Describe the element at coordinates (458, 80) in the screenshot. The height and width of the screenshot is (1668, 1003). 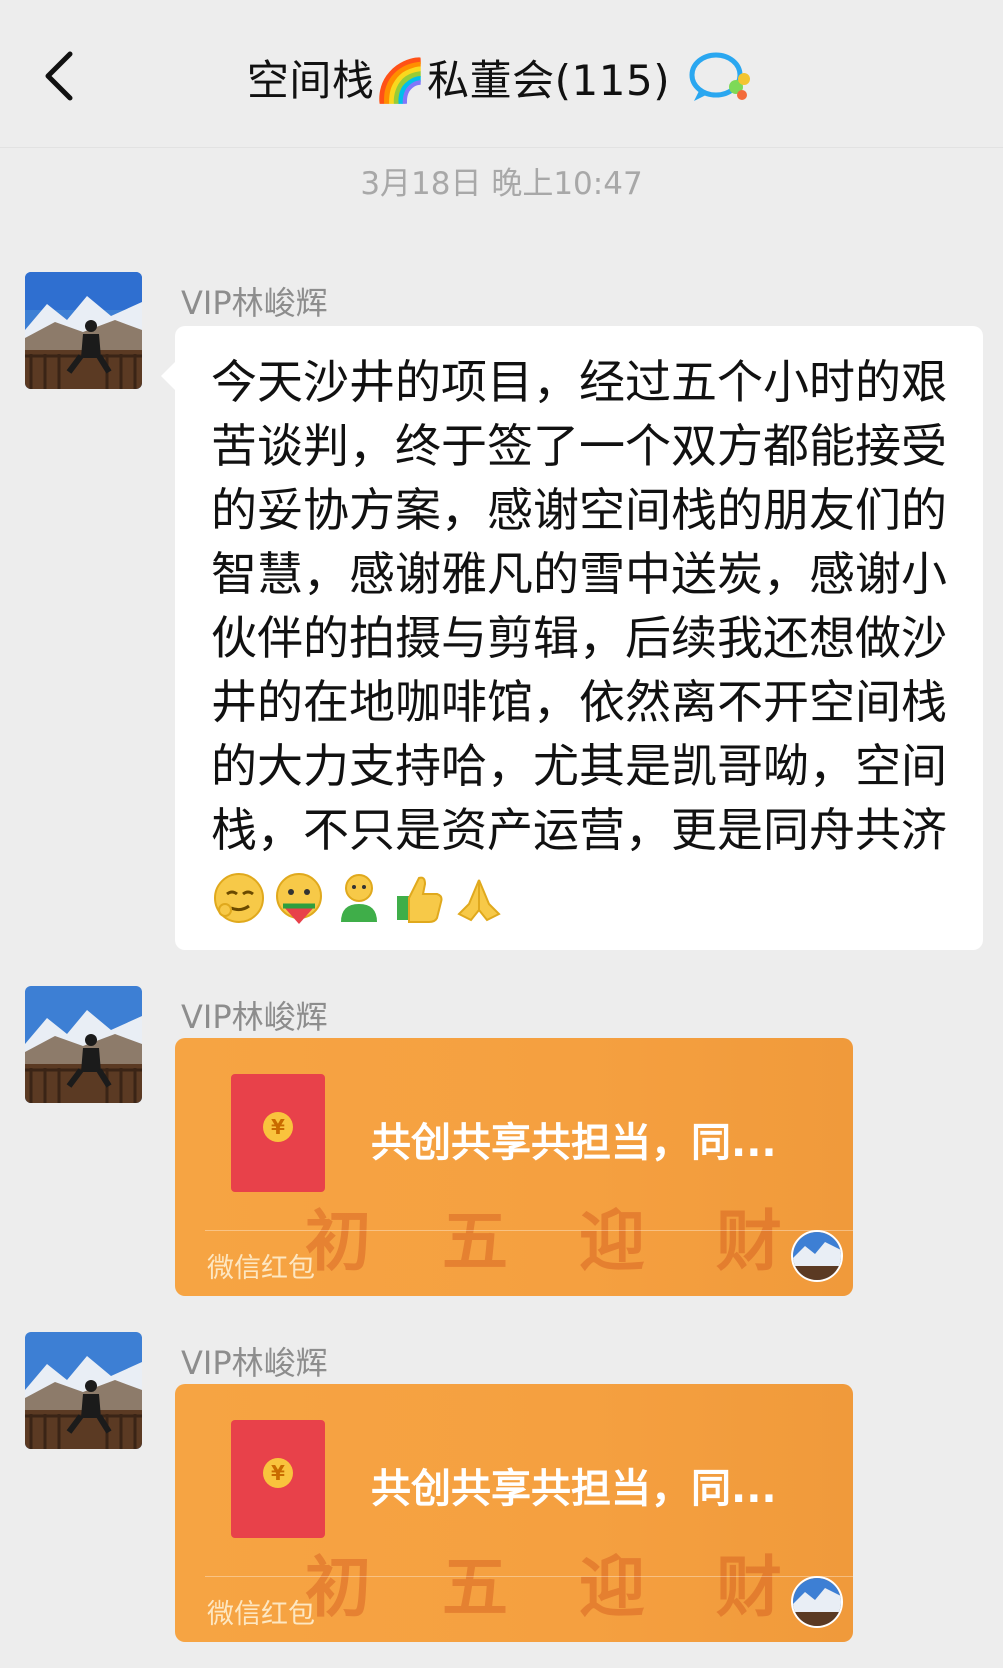
I see `chat-title: 空间栈🌈私董会(115)` at that location.